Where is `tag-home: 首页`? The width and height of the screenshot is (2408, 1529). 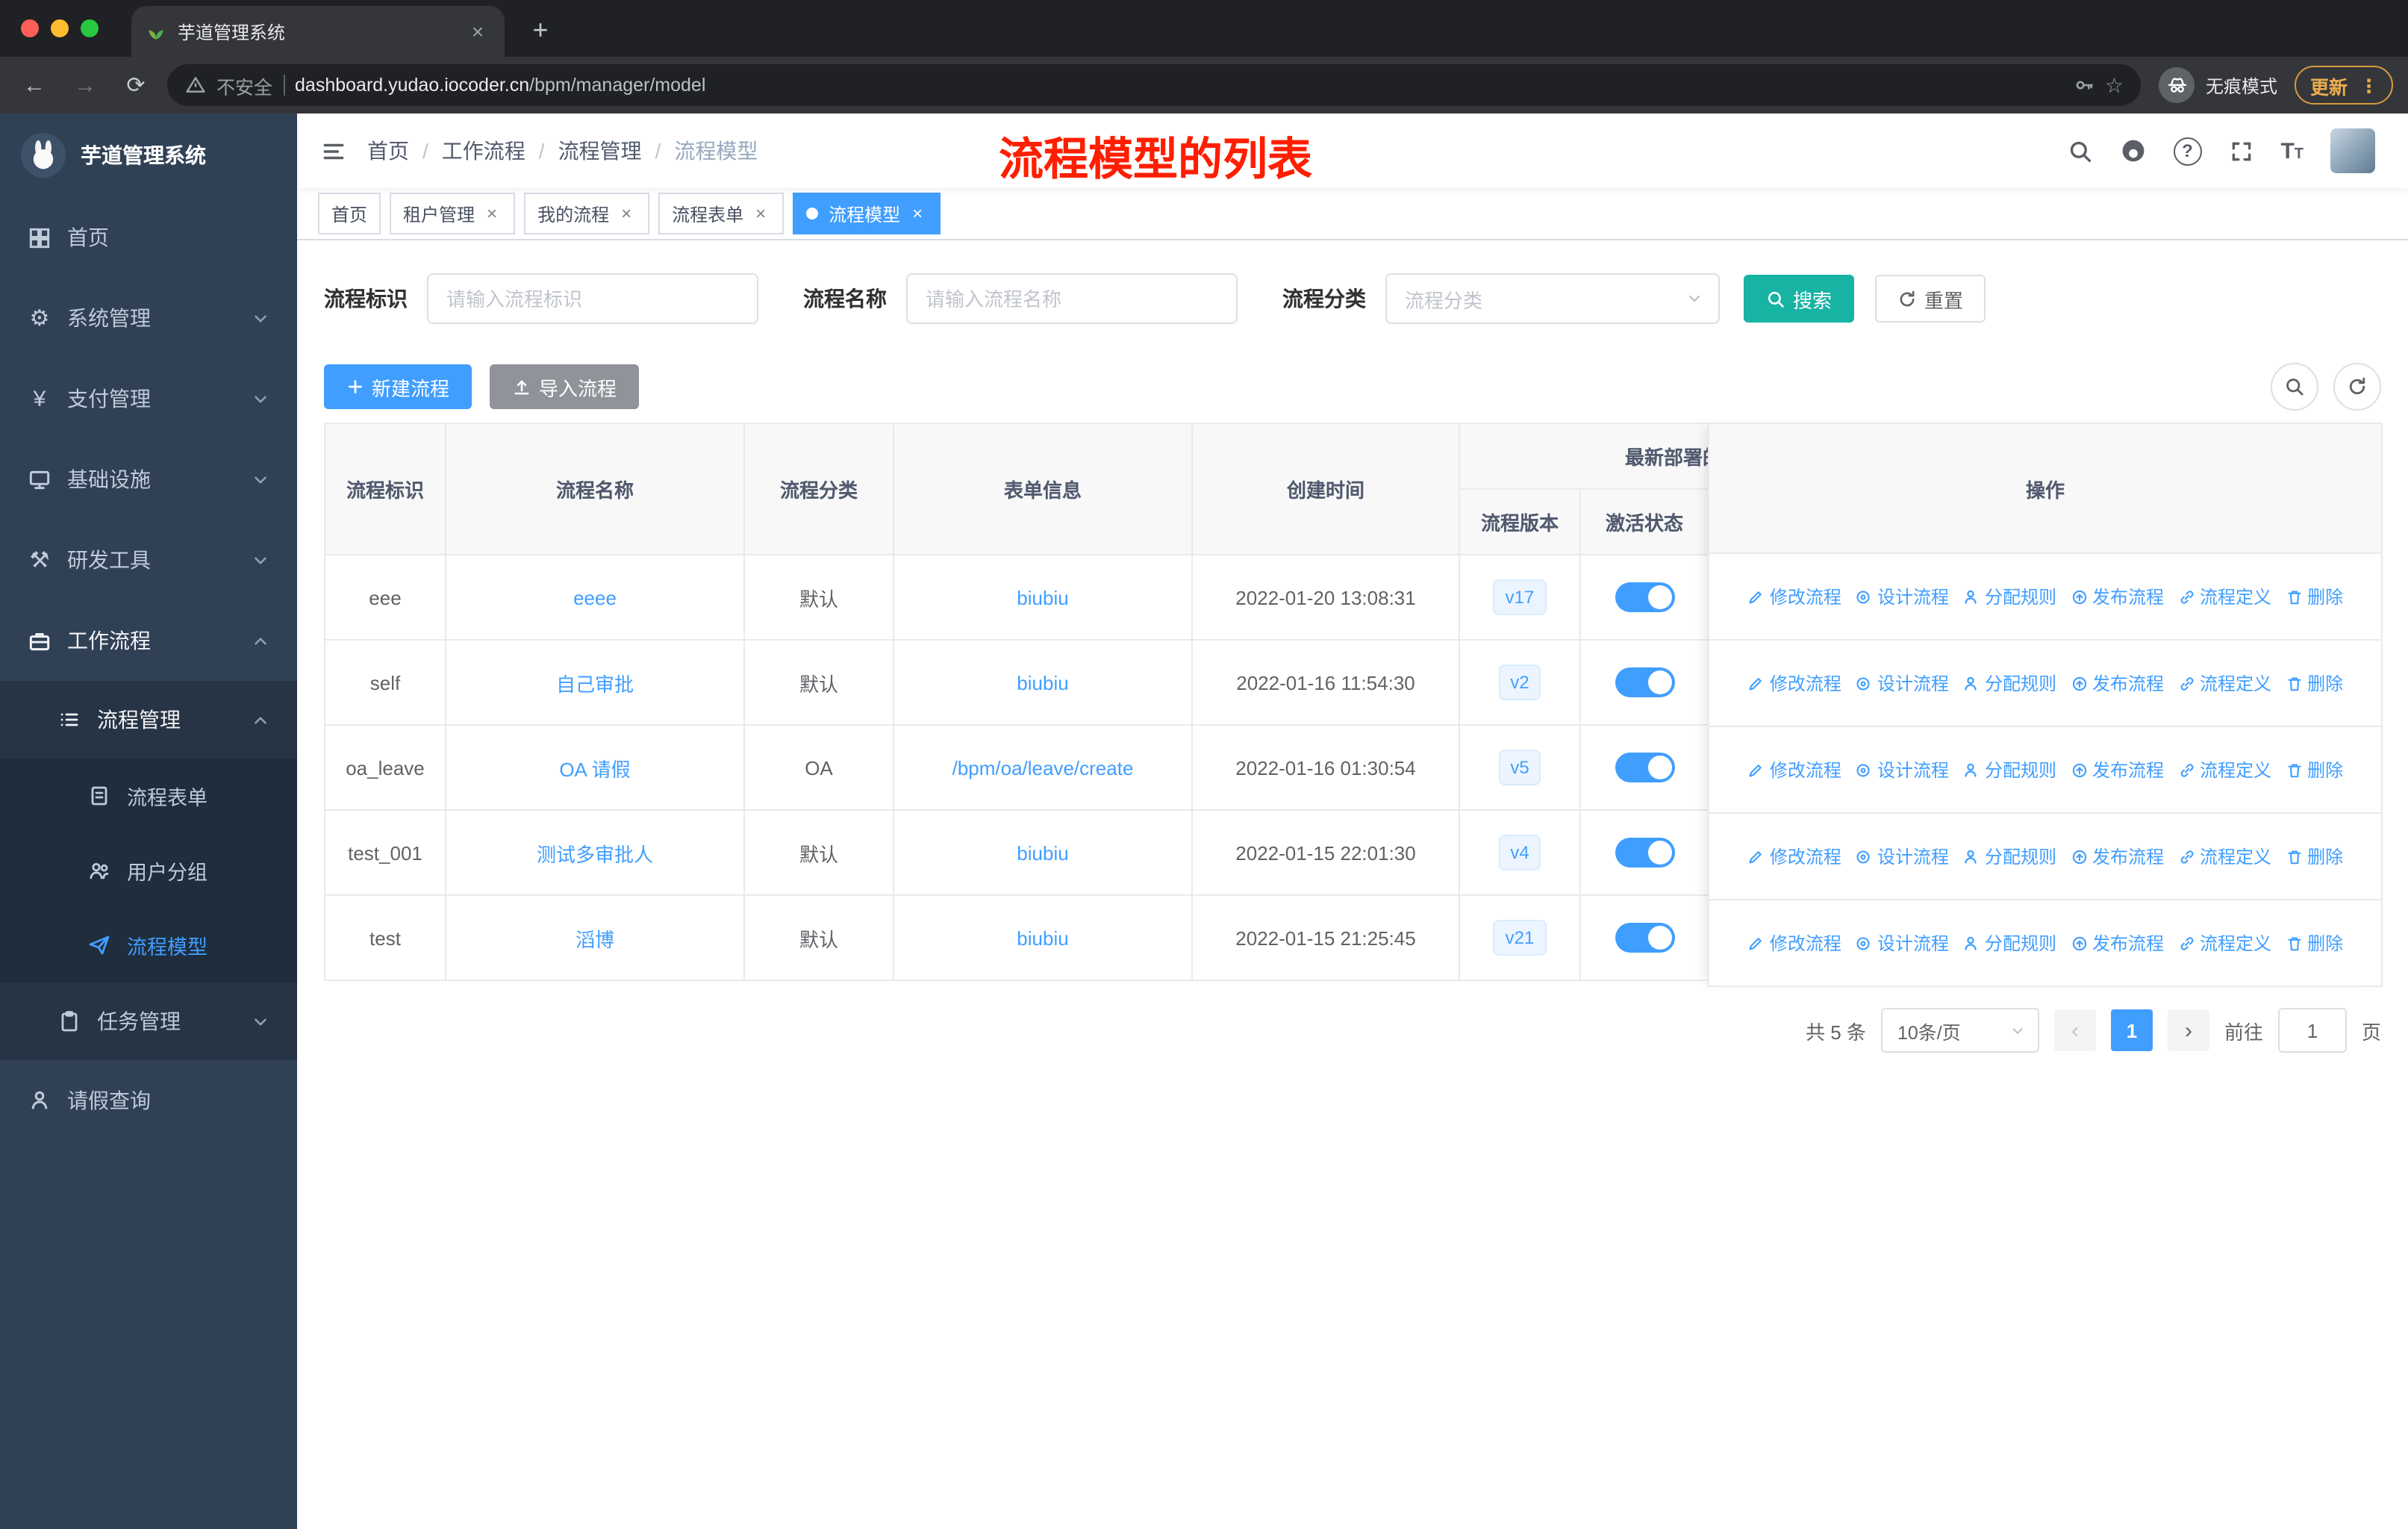 tag-home: 首页 is located at coordinates (349, 213).